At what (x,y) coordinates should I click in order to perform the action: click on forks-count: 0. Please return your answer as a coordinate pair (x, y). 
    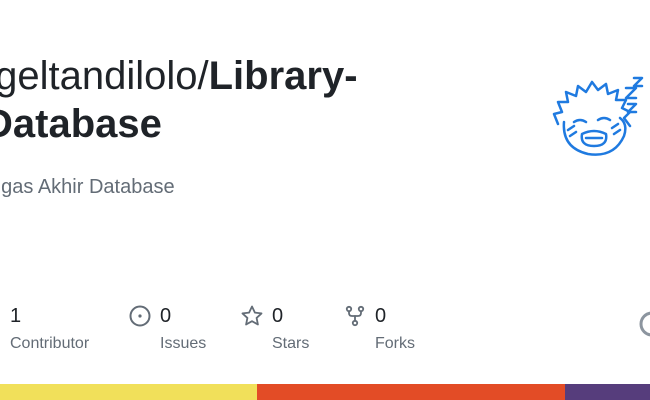
    Looking at the image, I should click on (381, 316).